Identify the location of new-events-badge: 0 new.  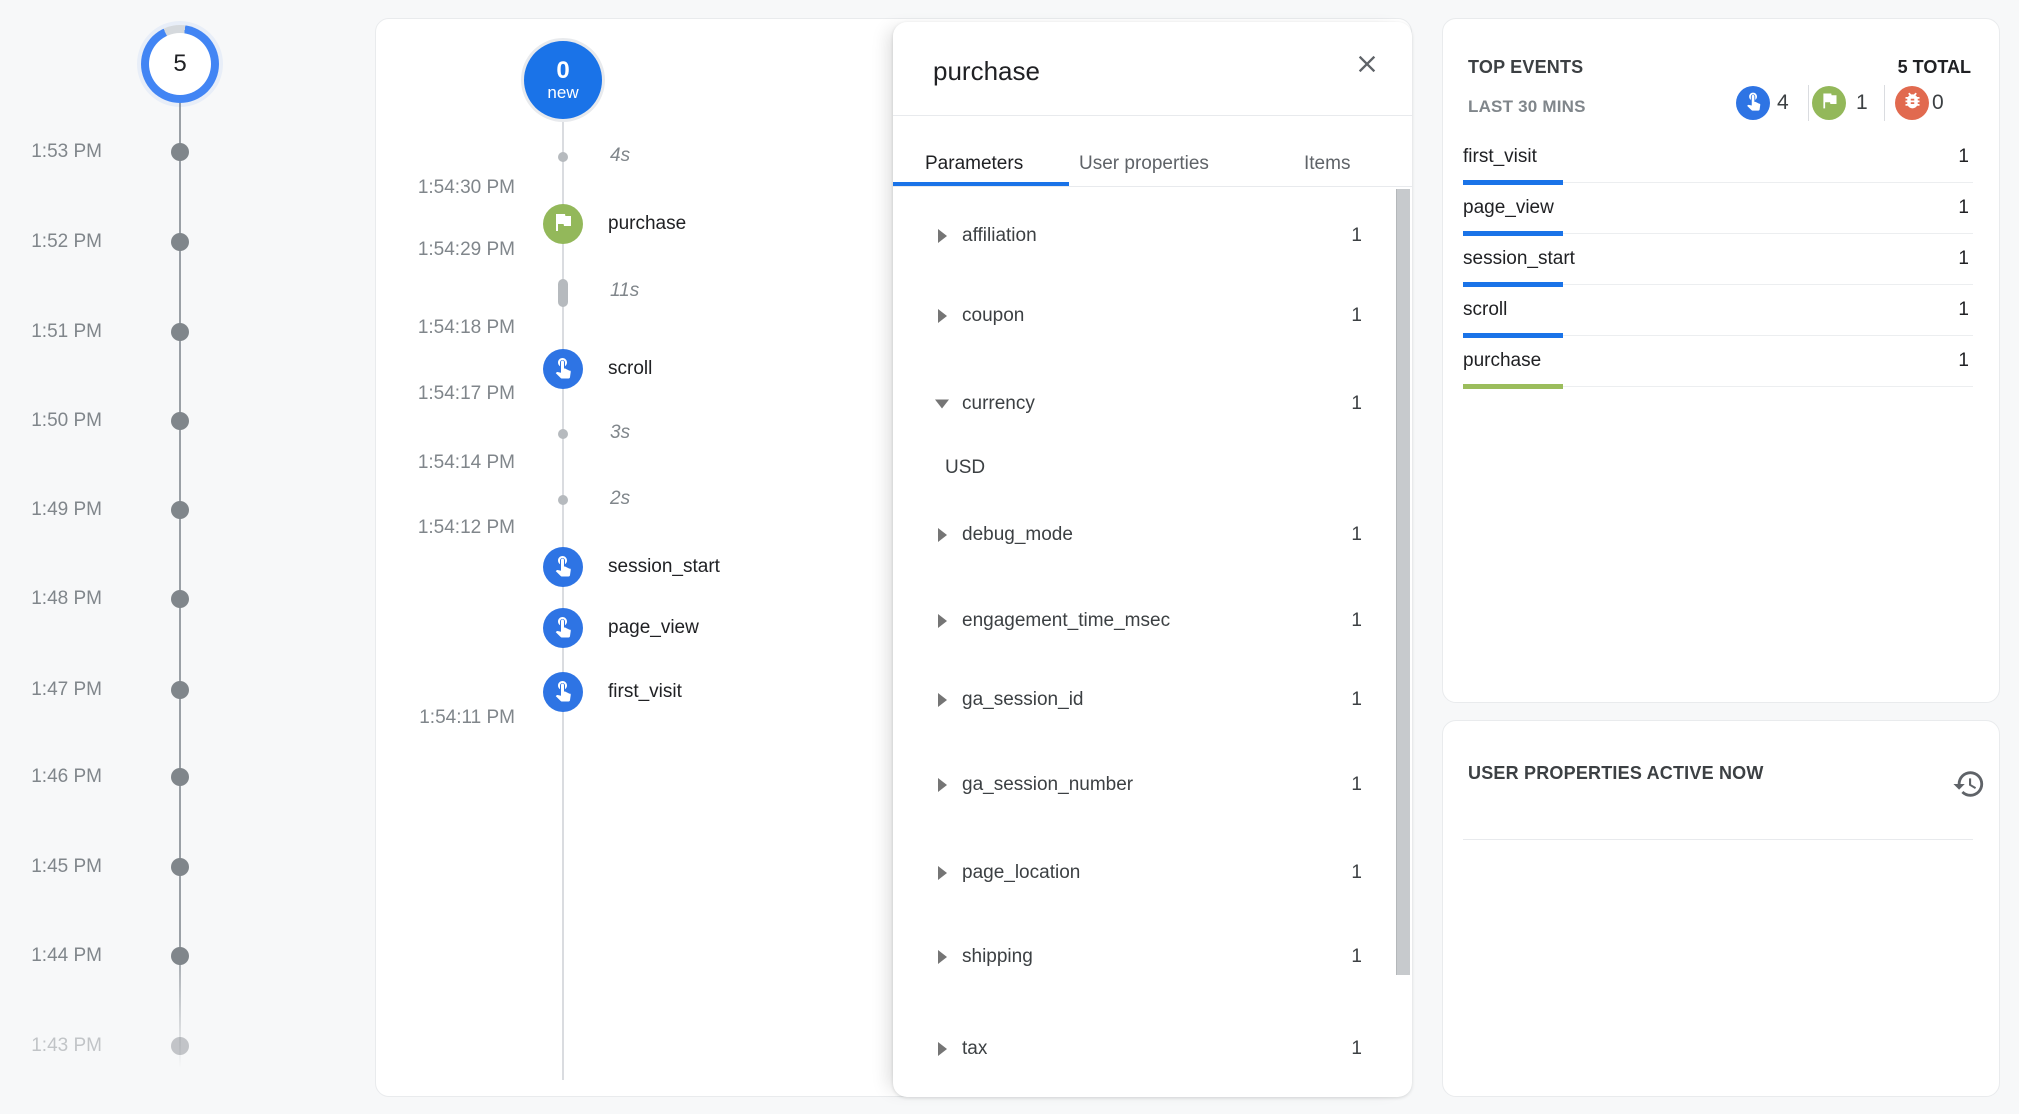
(563, 80).